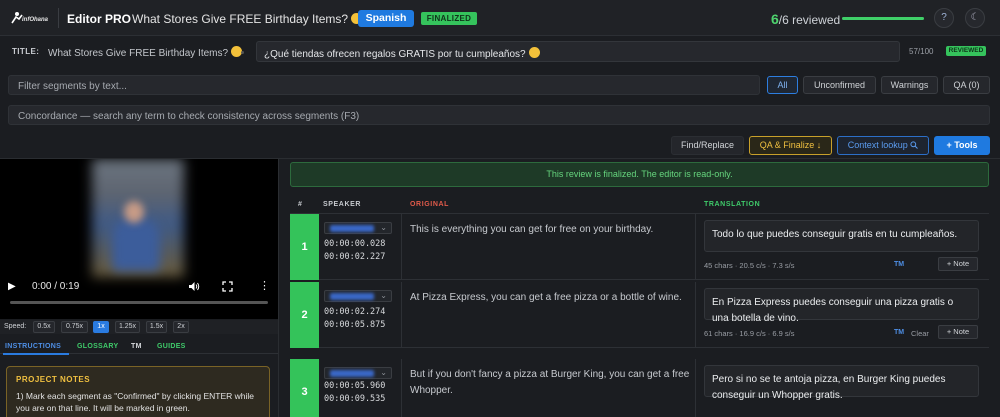  What do you see at coordinates (839, 85) in the screenshot?
I see `filter-unconfirmed-button: Unconfirmed` at bounding box center [839, 85].